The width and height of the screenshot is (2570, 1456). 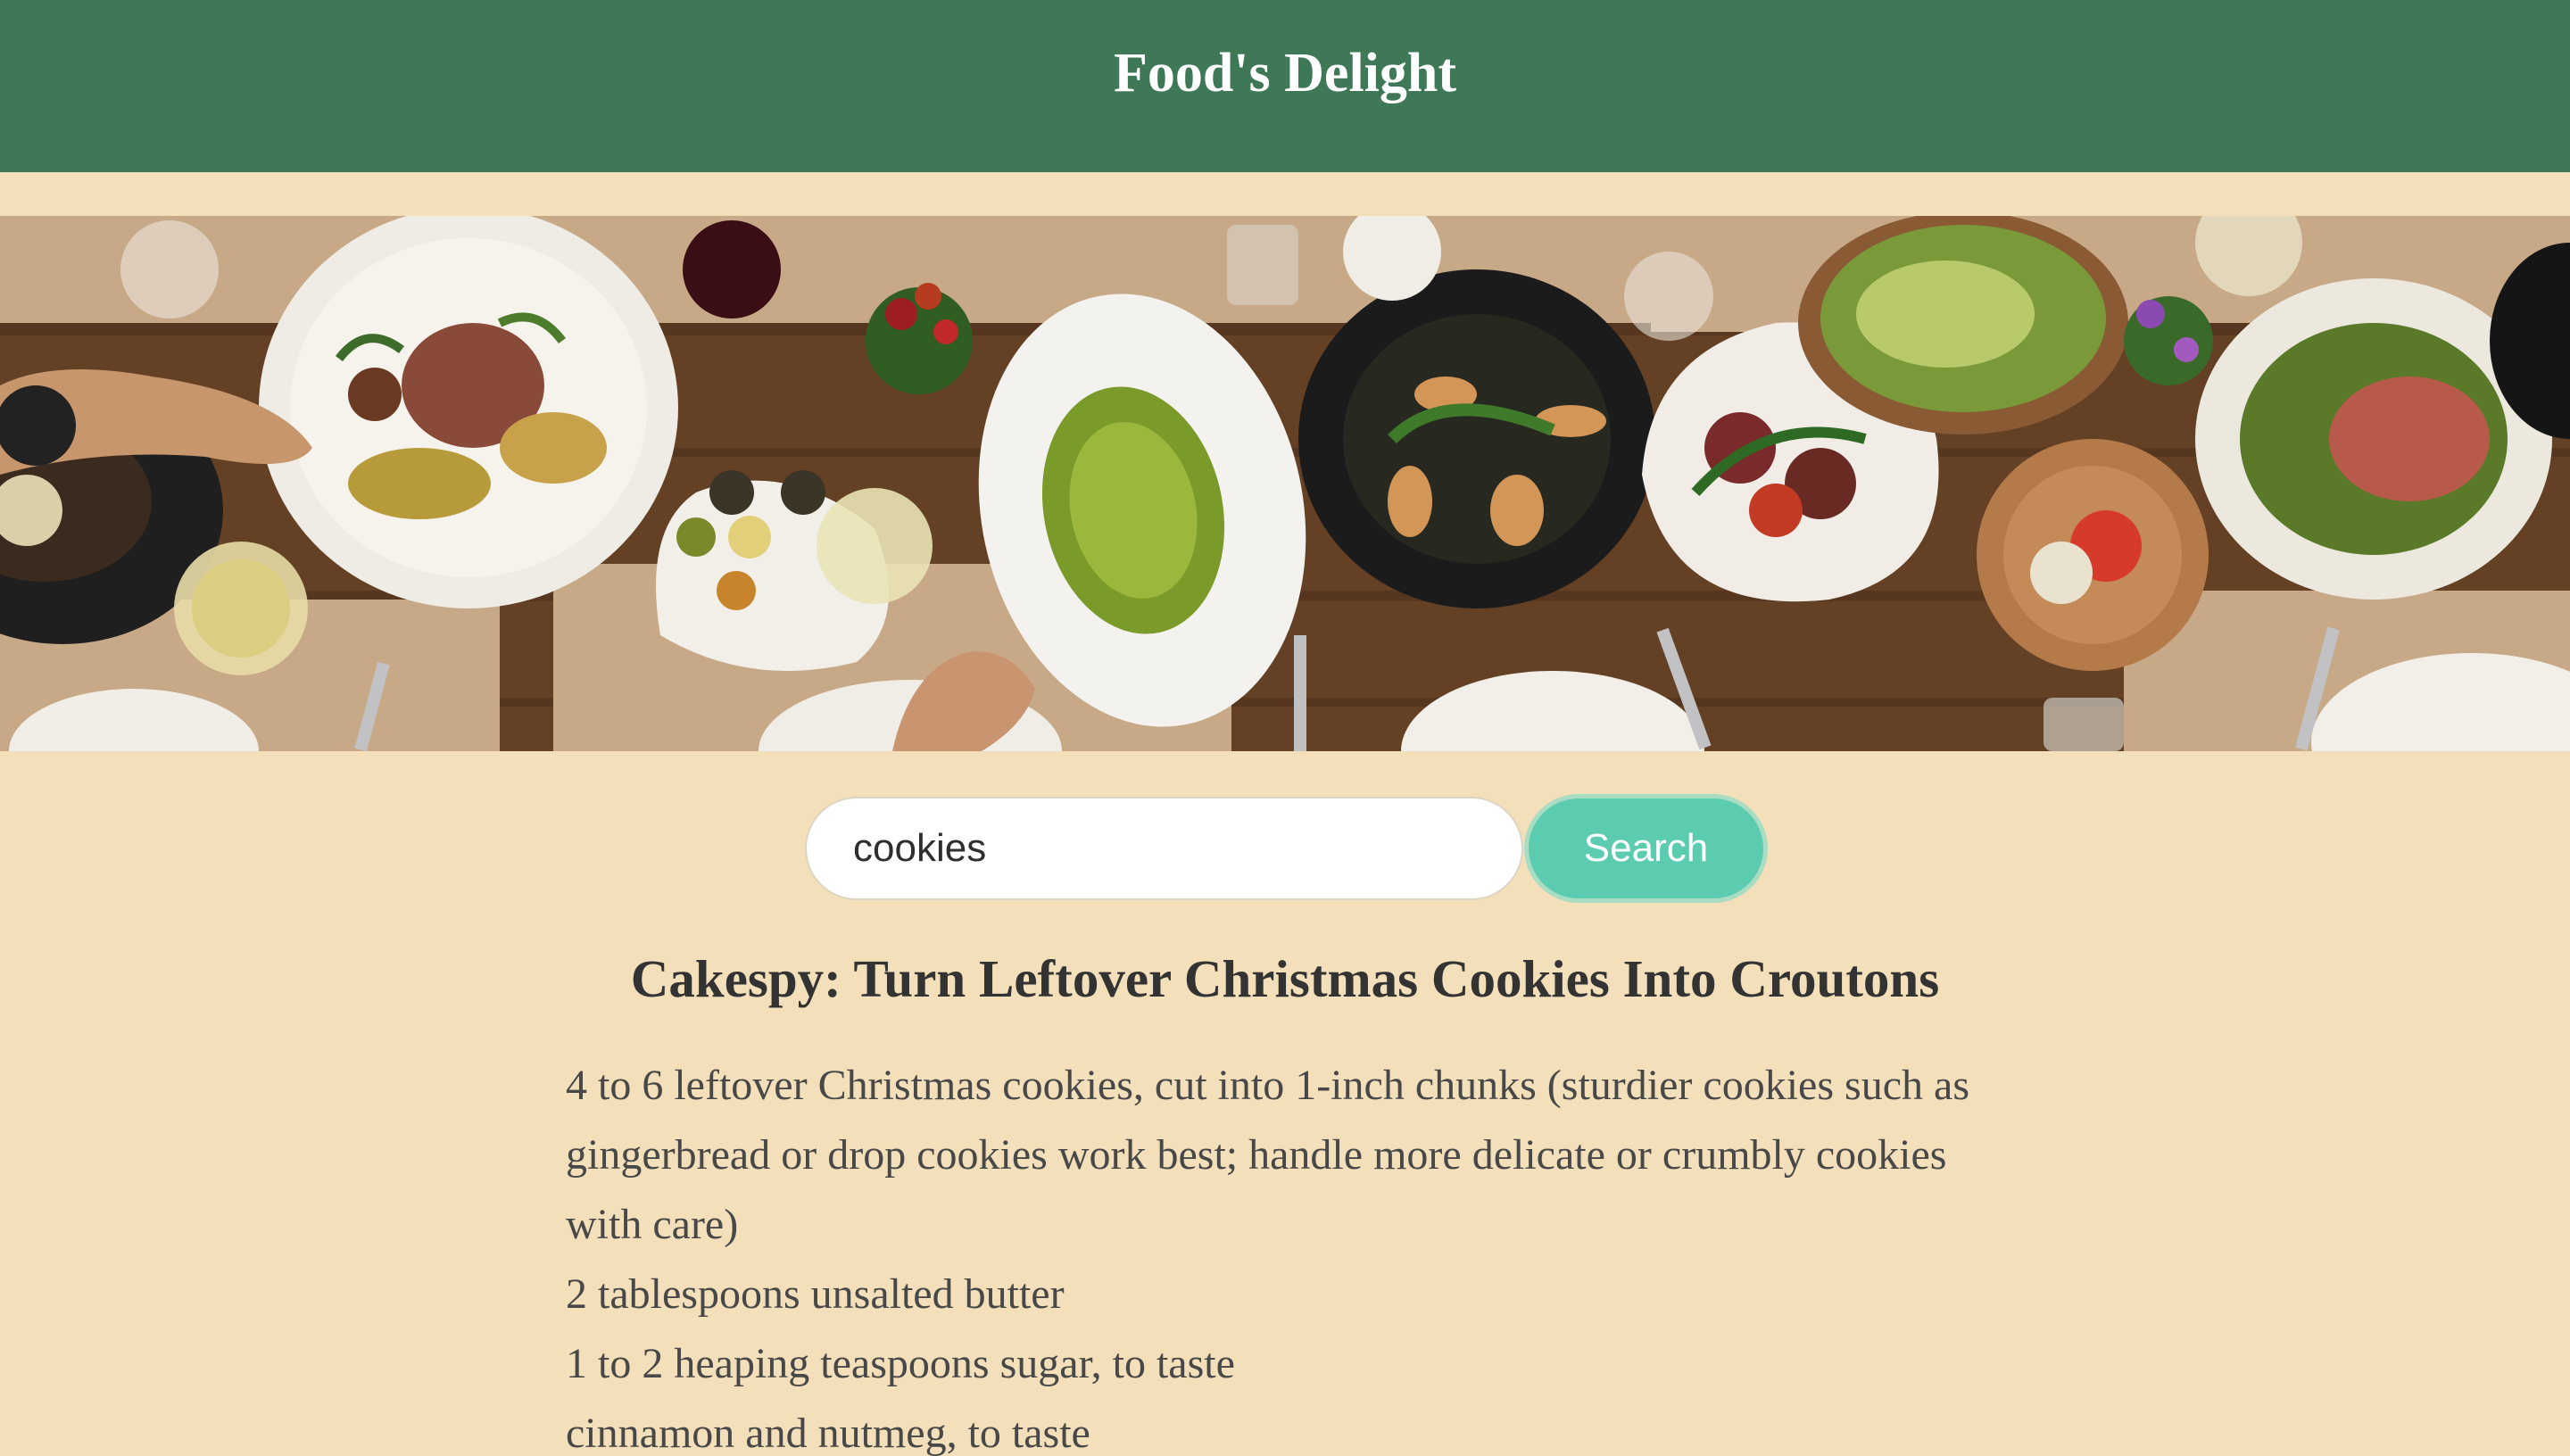 What do you see at coordinates (1285, 73) in the screenshot?
I see `site-title: Food's Delight` at bounding box center [1285, 73].